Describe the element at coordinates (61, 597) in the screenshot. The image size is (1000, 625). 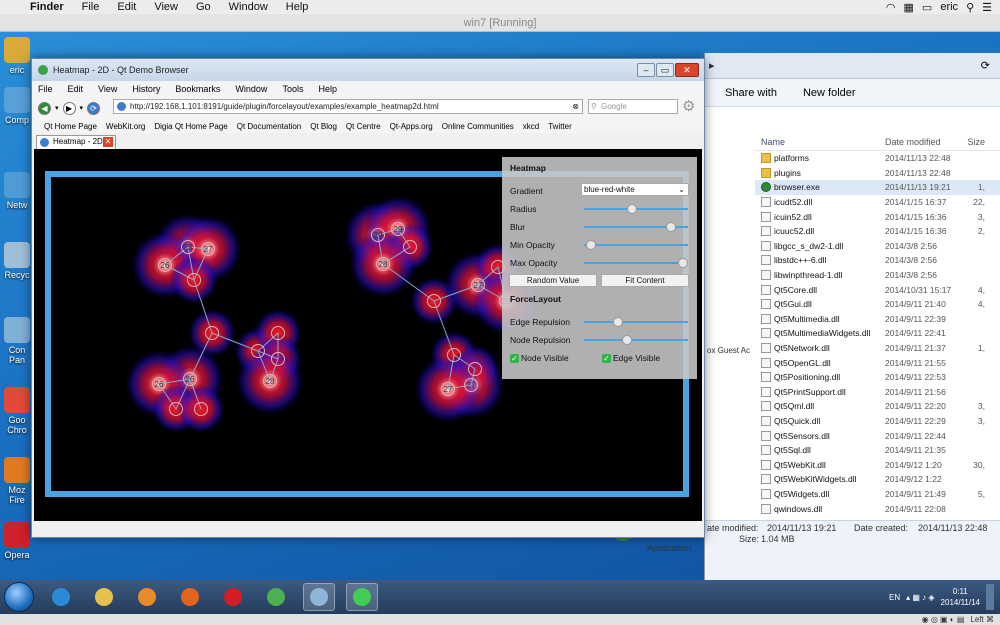
I see `taskbar-ie-button` at that location.